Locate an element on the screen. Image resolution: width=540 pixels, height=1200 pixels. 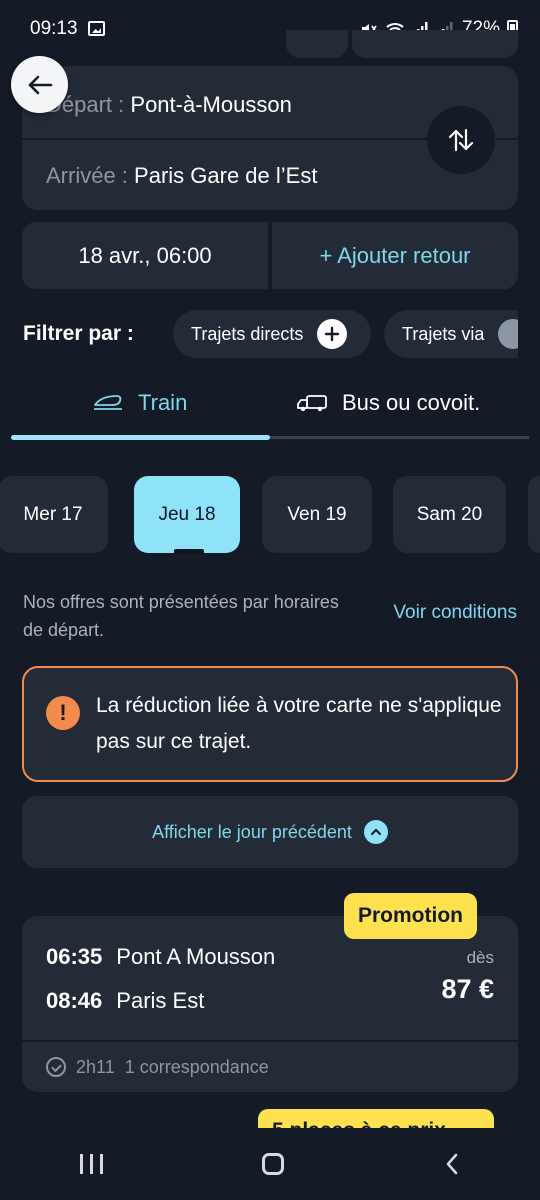
swap-stations-button is located at coordinates (461, 140).